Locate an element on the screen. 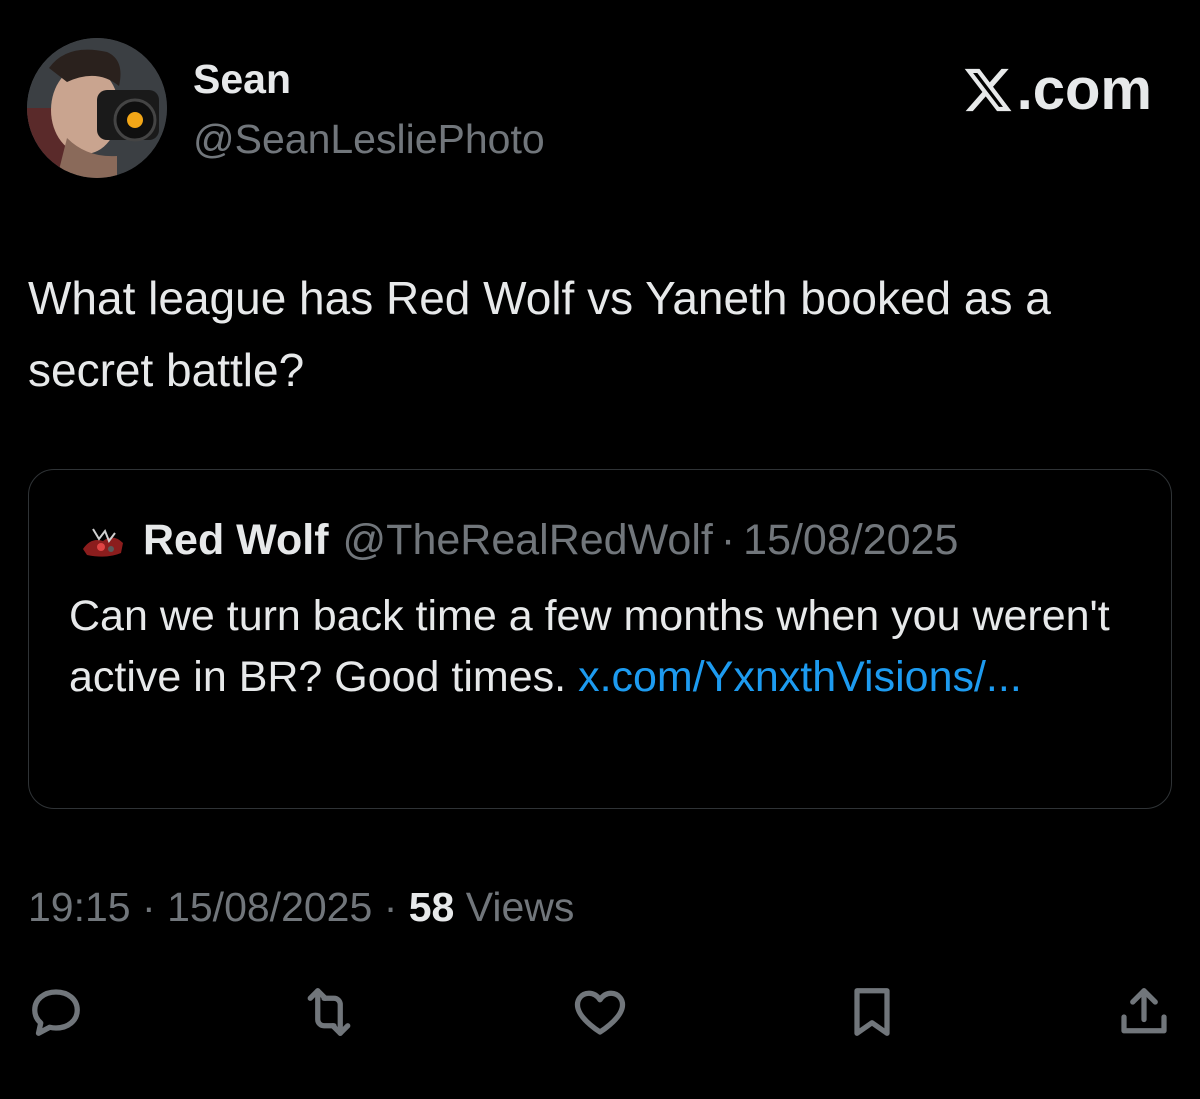  reply-icon is located at coordinates (56, 1012).